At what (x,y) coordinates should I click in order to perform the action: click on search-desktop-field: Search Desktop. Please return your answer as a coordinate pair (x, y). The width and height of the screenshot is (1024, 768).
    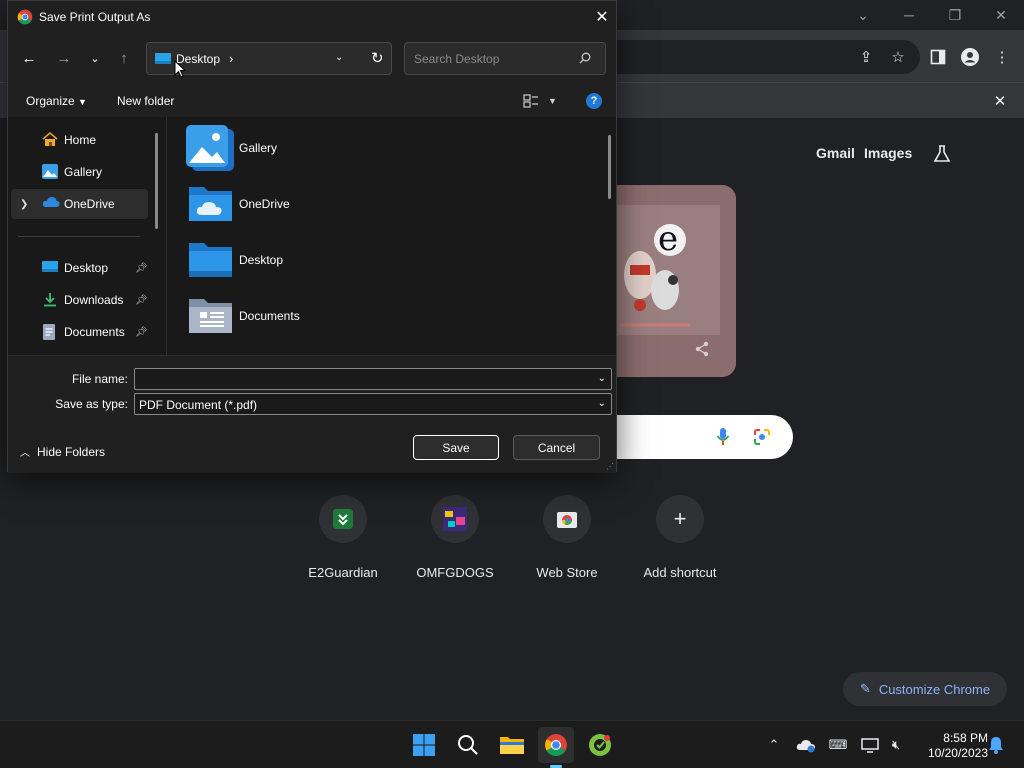
    Looking at the image, I should click on (505, 58).